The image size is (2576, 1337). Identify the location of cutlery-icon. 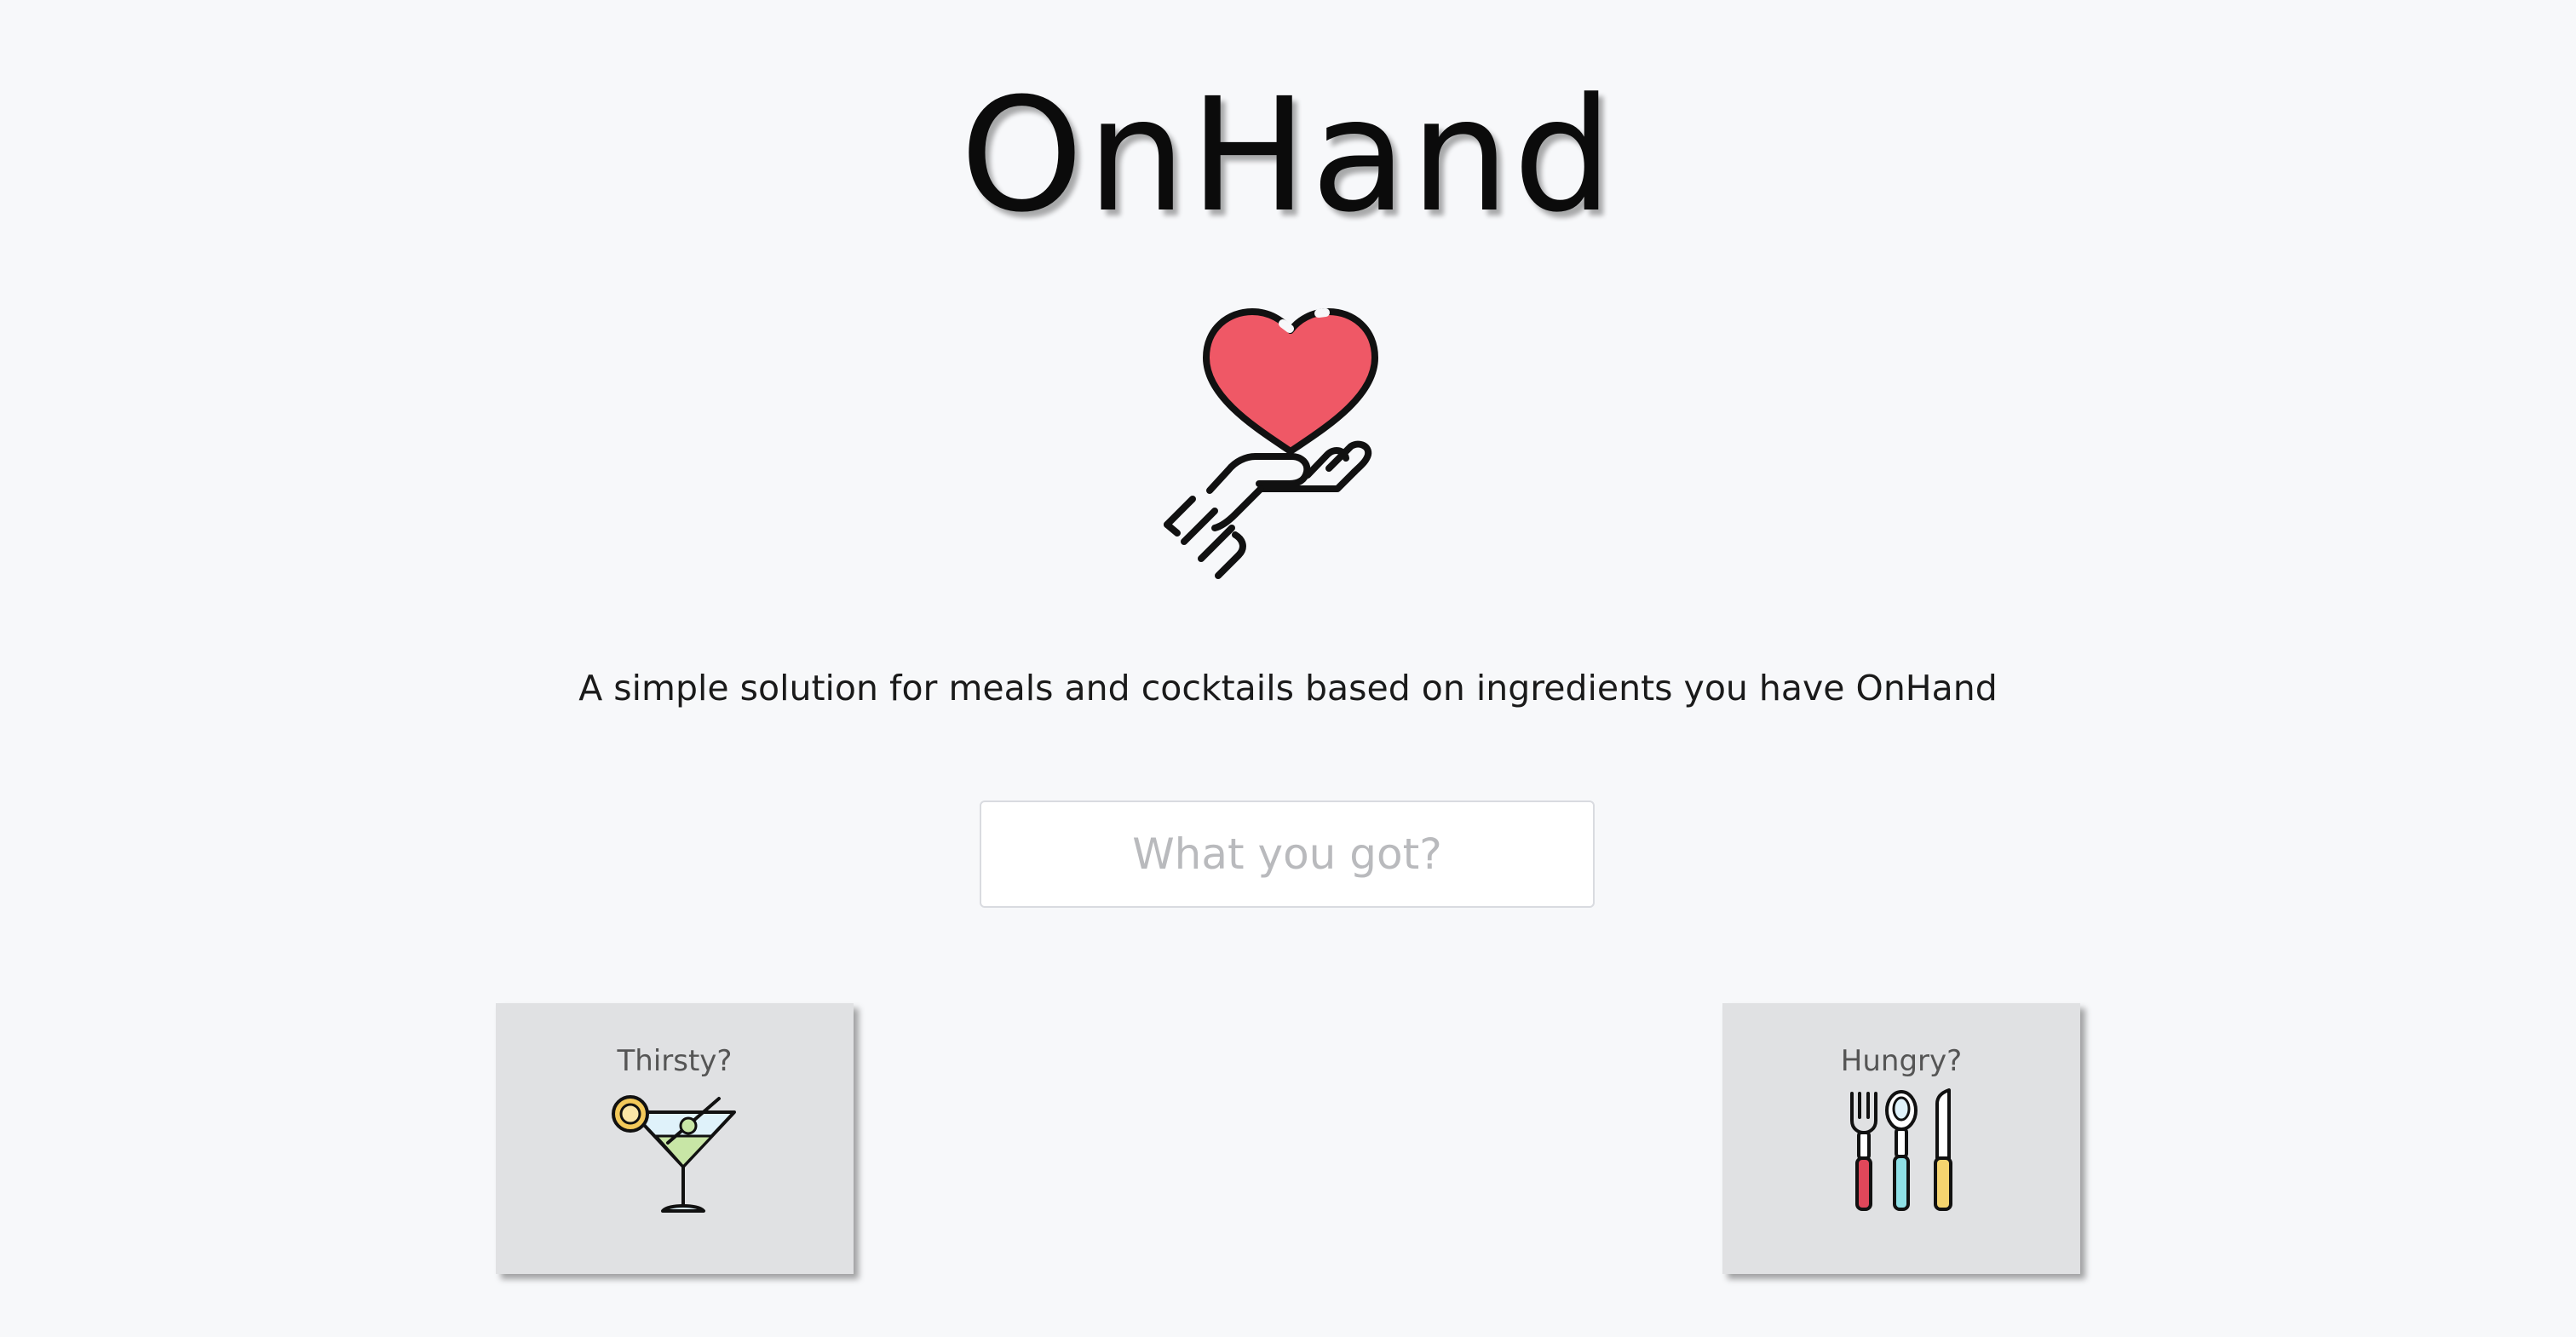
(1901, 1149).